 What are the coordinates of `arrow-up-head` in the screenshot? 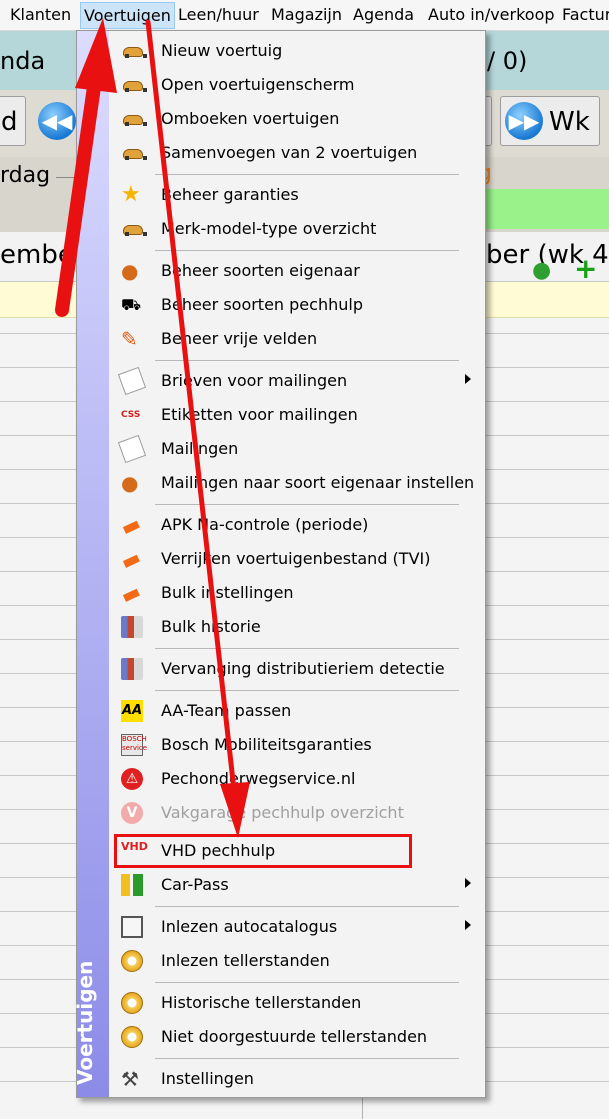 It's located at (96, 55).